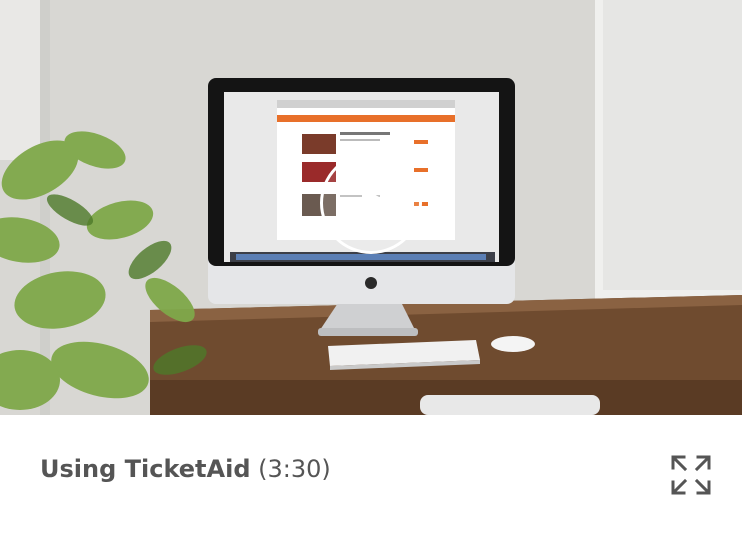 The image size is (742, 536). What do you see at coordinates (145, 469) in the screenshot?
I see `video-title: Using TicketAid` at bounding box center [145, 469].